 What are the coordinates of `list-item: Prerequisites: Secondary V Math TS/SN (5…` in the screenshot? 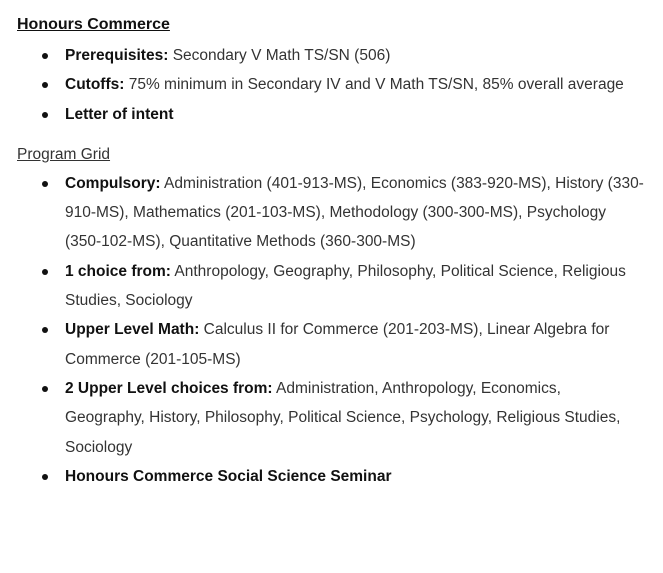 It's located at (343, 55).